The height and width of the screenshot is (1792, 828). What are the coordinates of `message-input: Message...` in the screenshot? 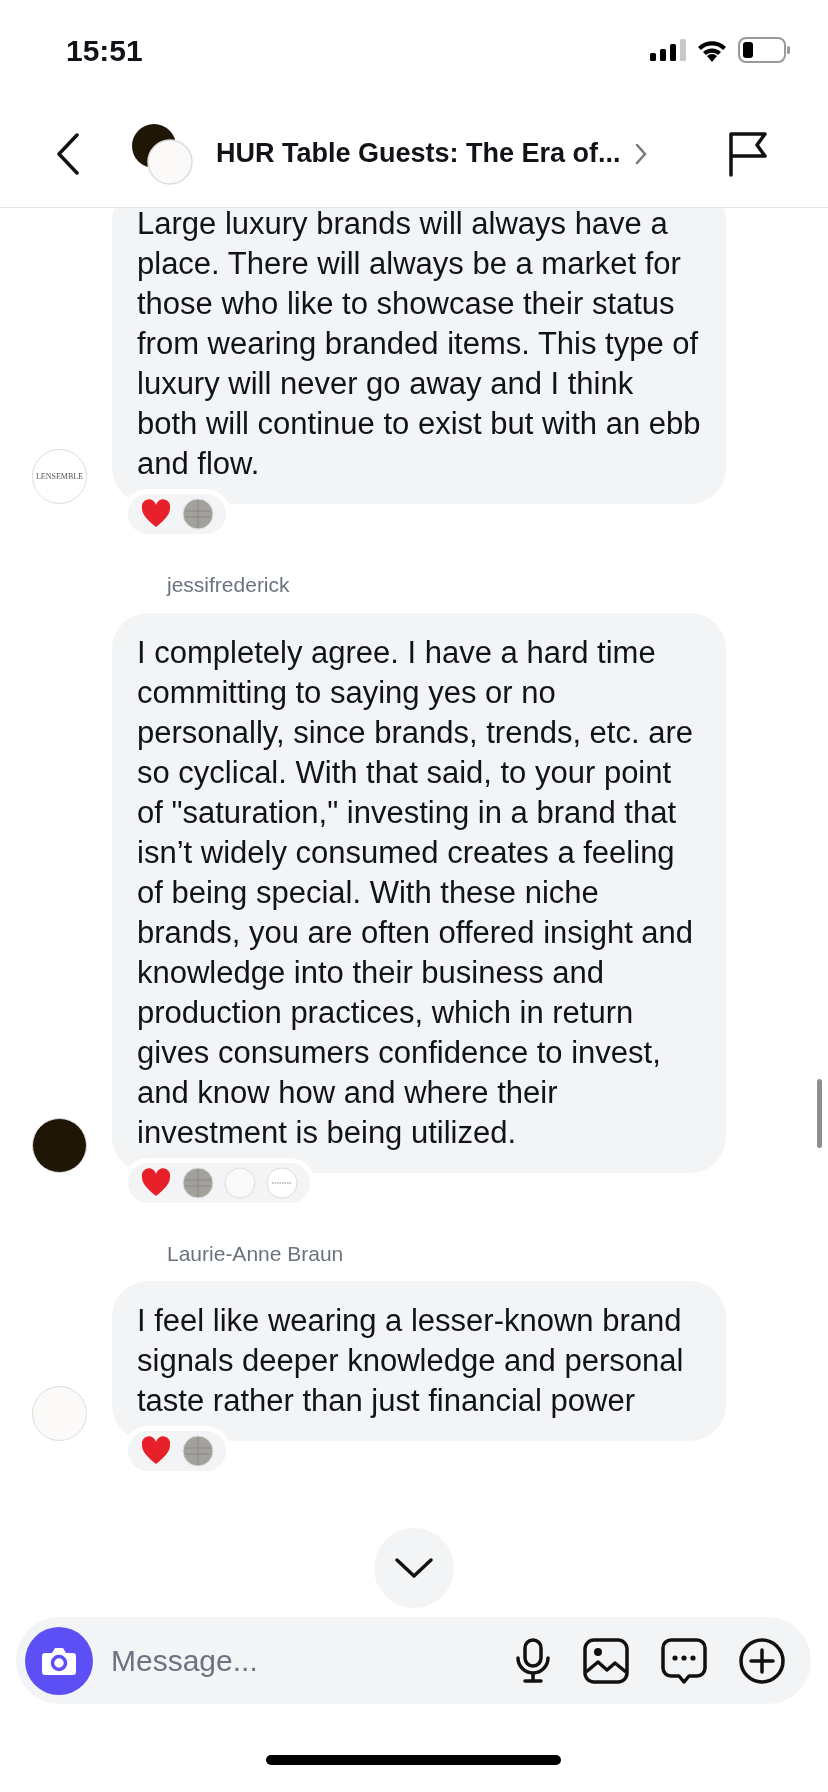 It's located at (313, 1660).